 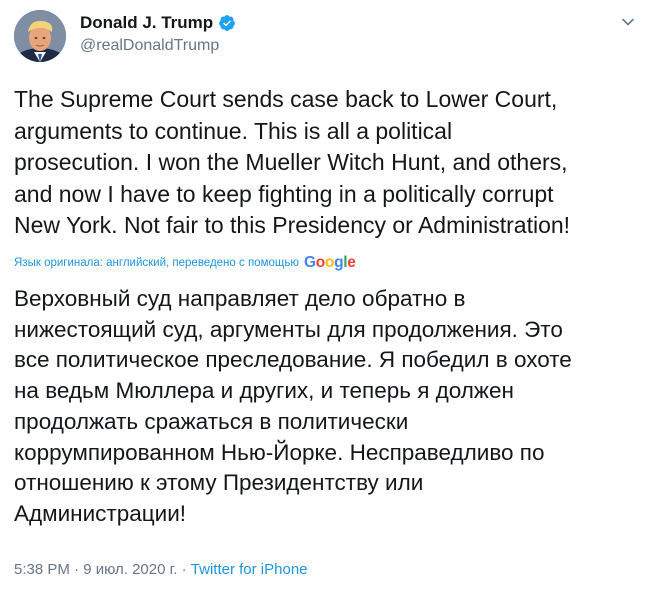 What do you see at coordinates (146, 23) in the screenshot?
I see `author-display-name: Donald J. Trump` at bounding box center [146, 23].